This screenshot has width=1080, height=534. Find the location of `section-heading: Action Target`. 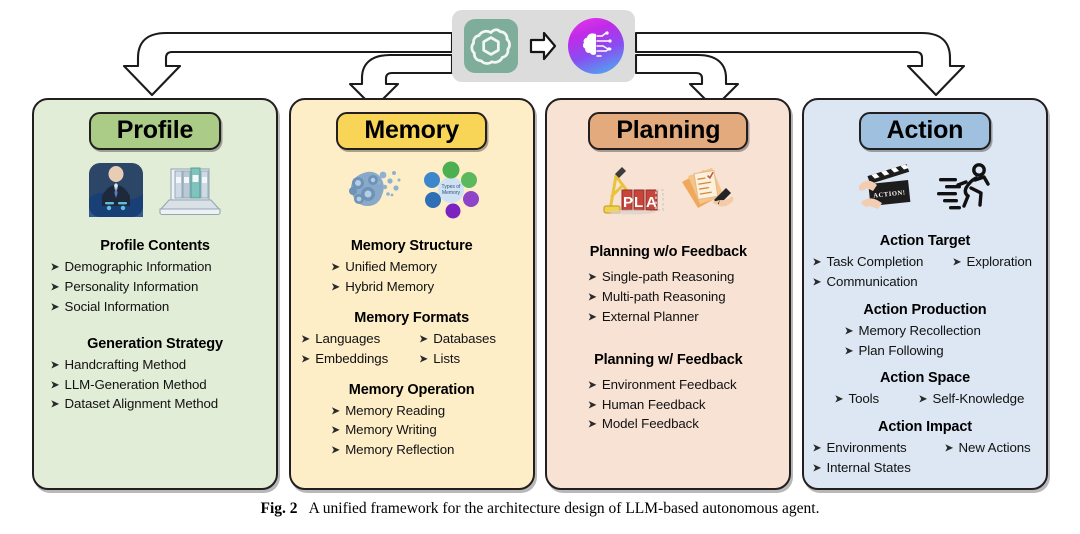

section-heading: Action Target is located at coordinates (925, 240).